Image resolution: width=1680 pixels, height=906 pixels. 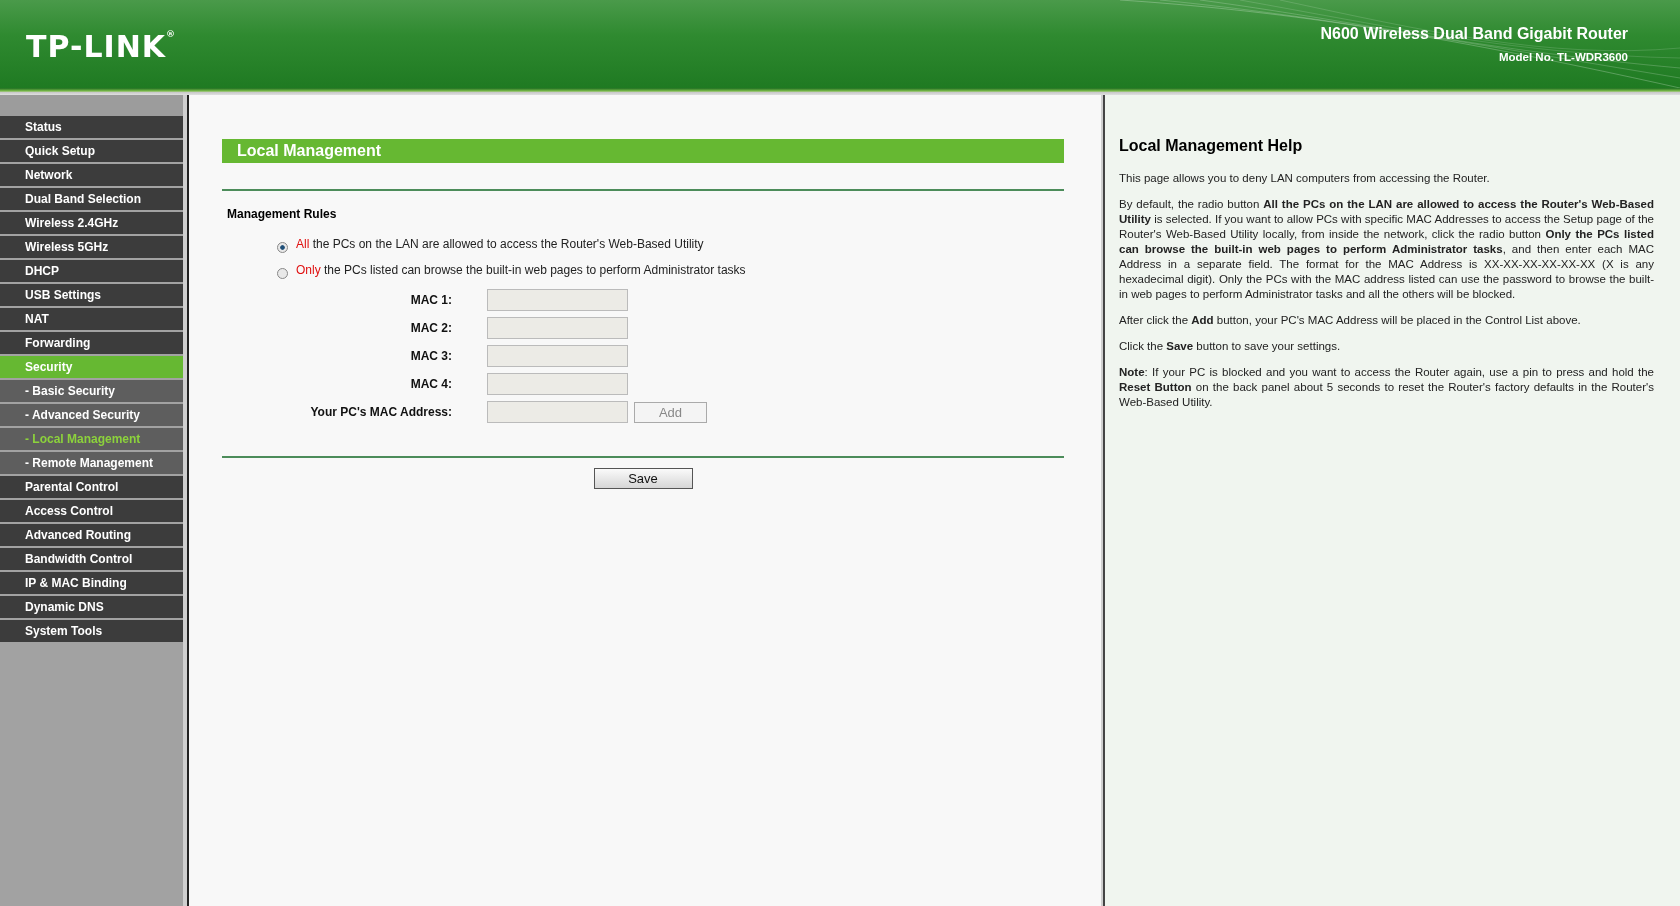 I want to click on sidebar-item: Status, so click(x=91, y=127).